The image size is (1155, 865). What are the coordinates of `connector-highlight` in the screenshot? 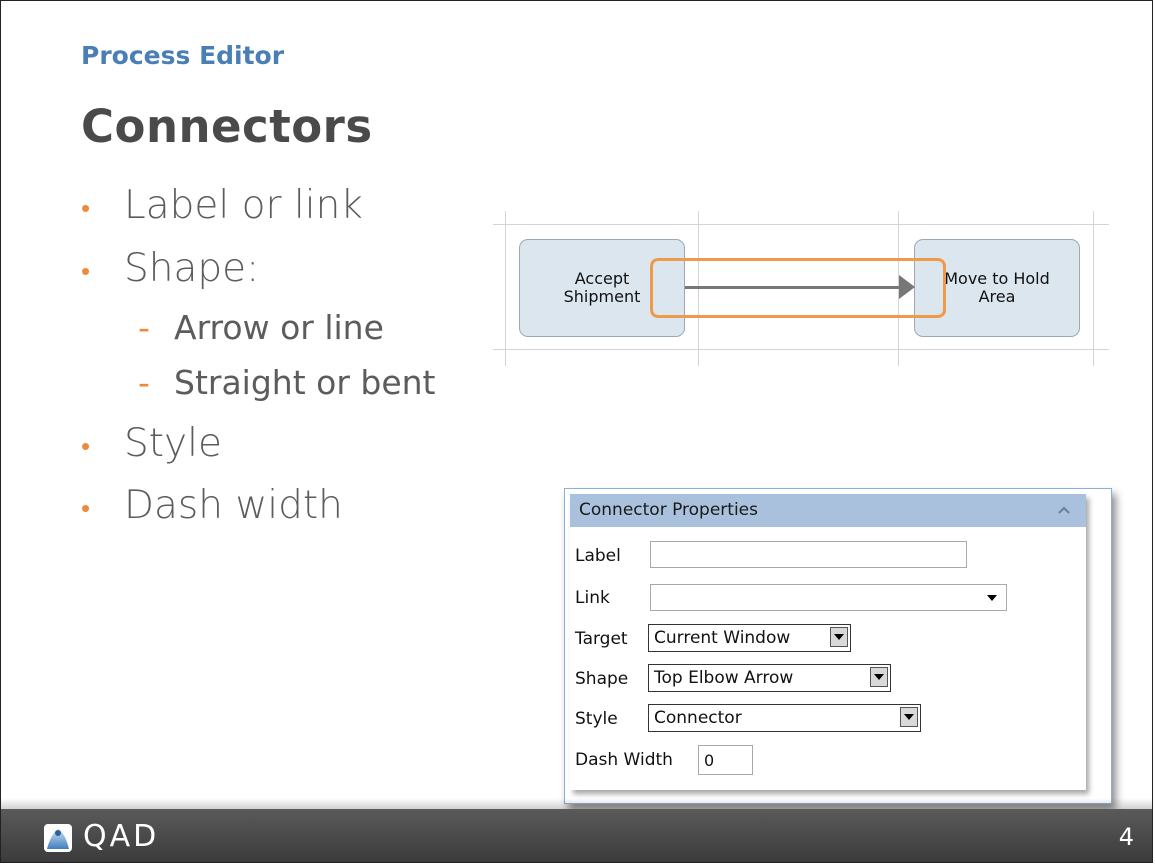 It's located at (798, 288).